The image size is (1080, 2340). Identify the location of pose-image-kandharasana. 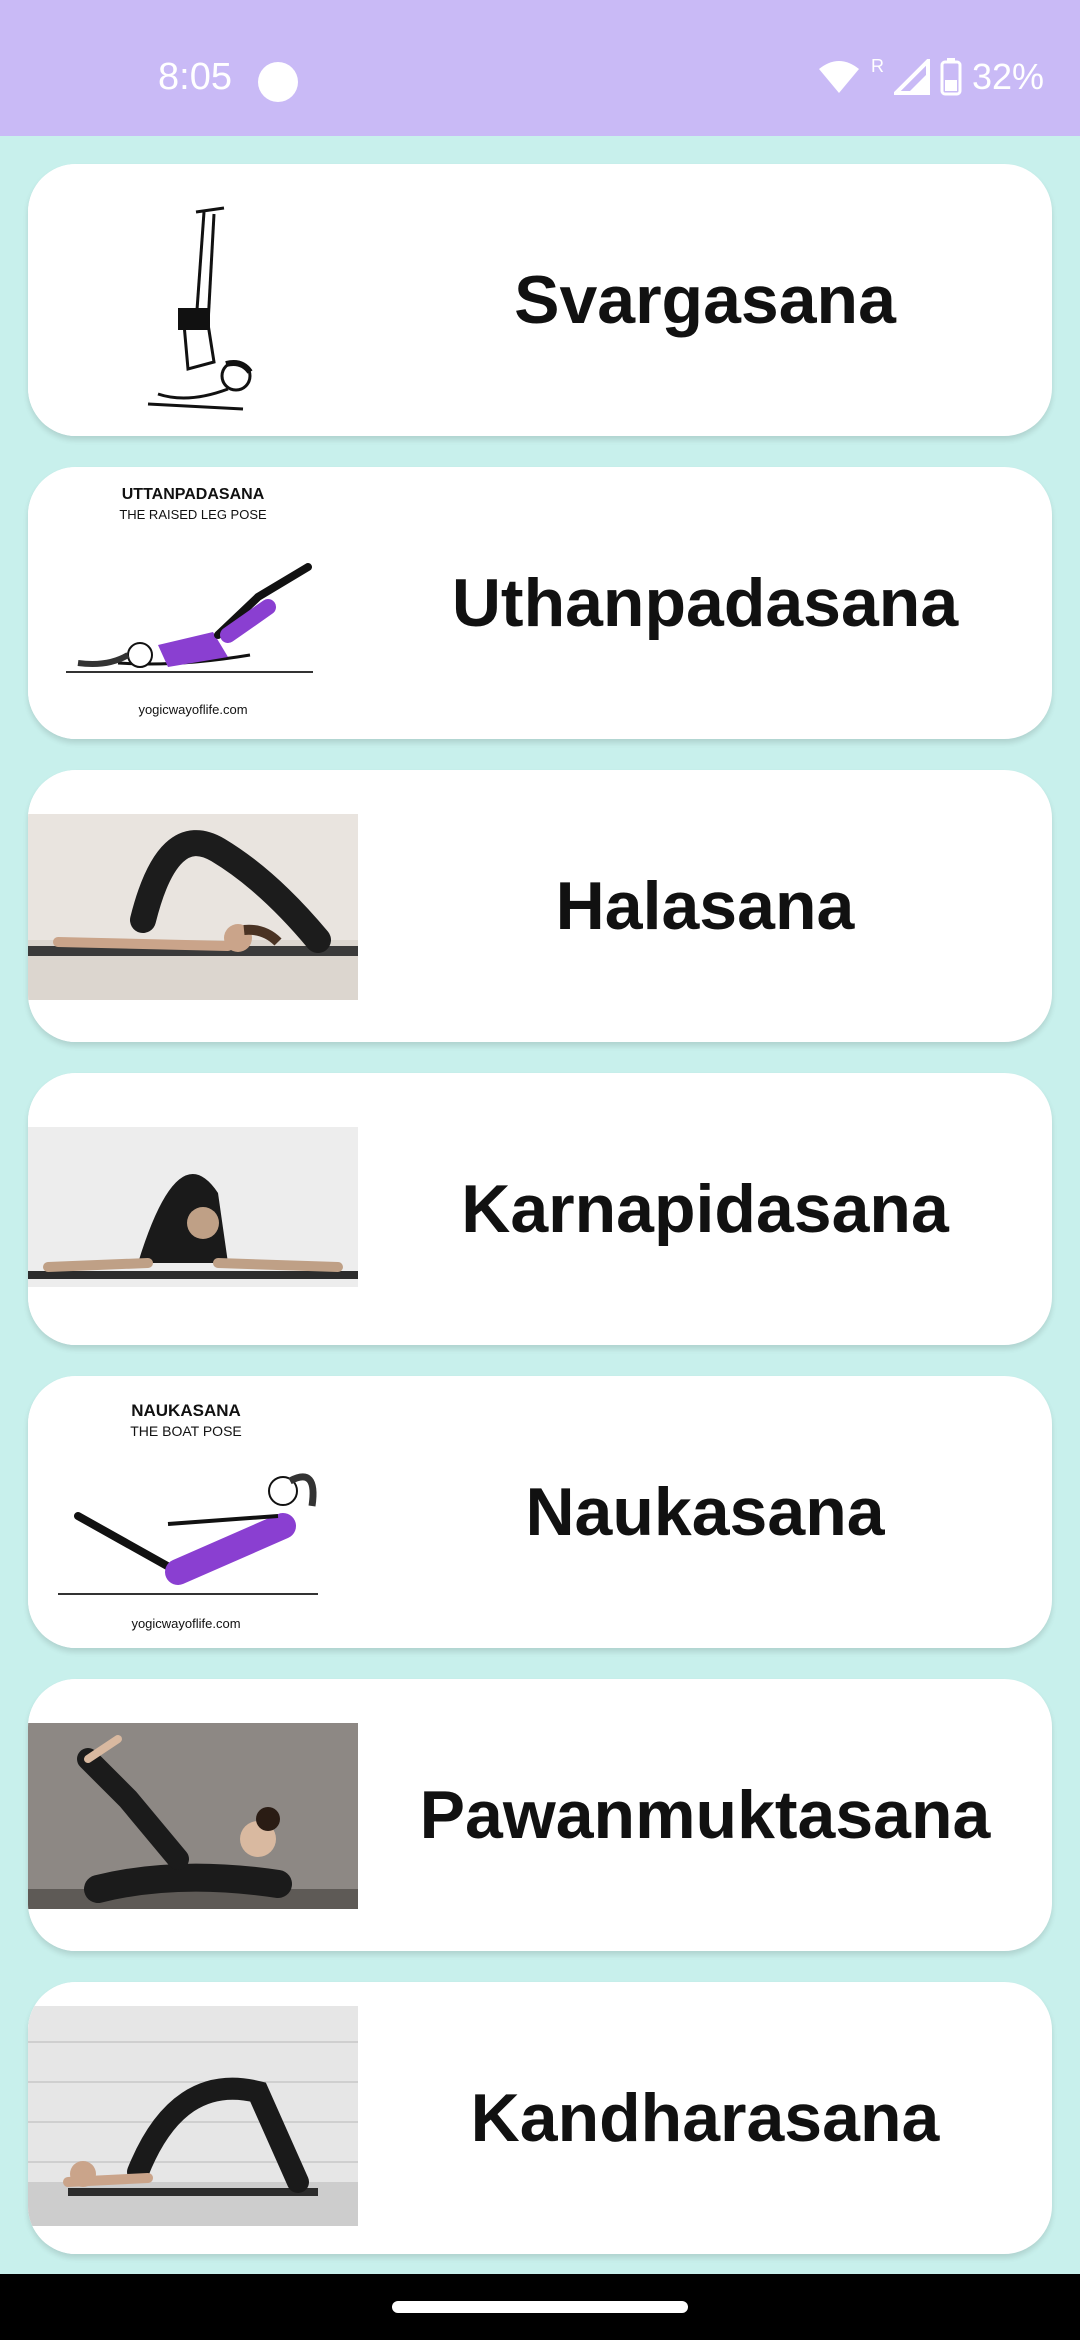
(193, 2118).